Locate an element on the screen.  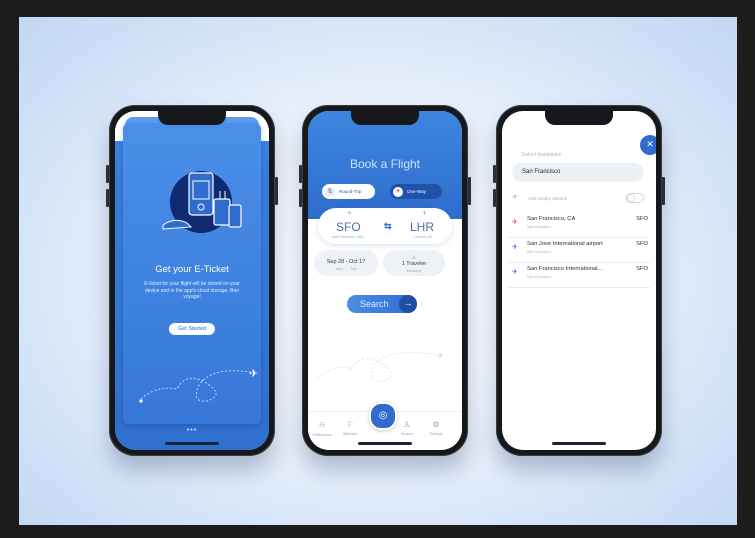
destination-search-input: San Francisco is located at coordinates (578, 172).